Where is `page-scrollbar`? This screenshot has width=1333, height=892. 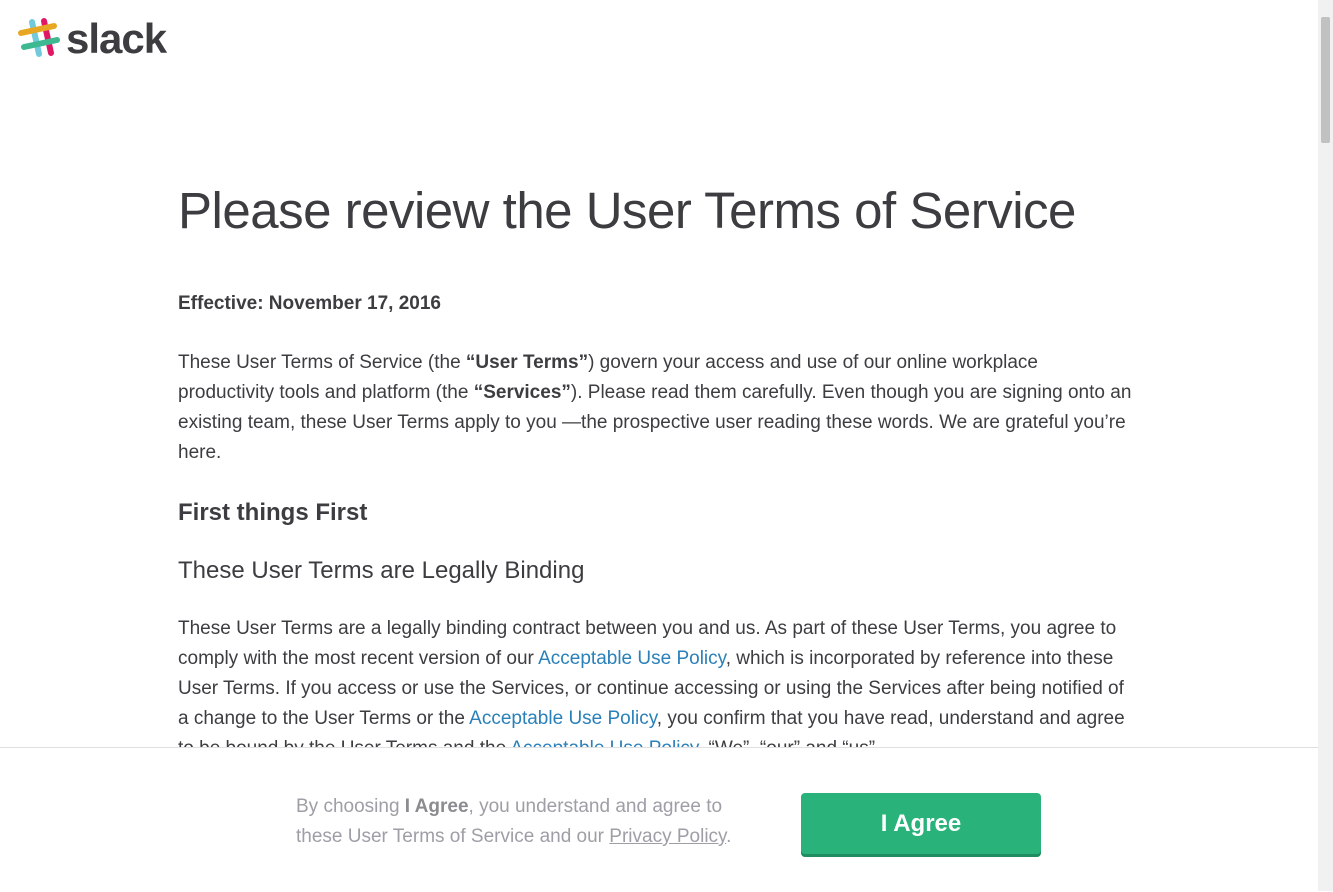
page-scrollbar is located at coordinates (1325, 445).